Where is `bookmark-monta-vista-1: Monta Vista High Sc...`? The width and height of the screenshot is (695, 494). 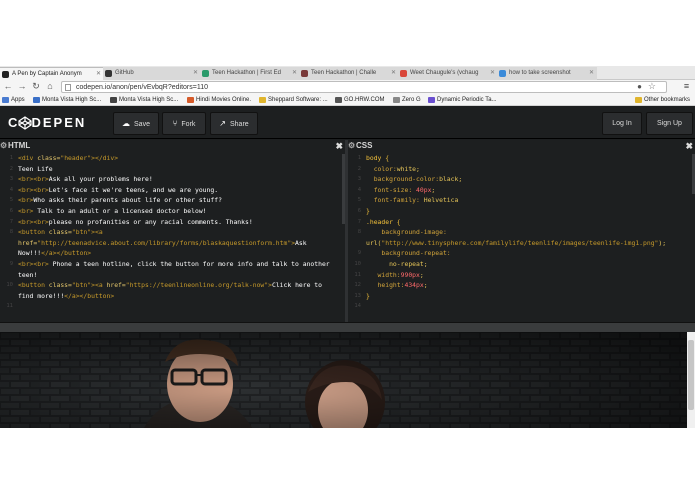
bookmark-monta-vista-1: Monta Vista High Sc... is located at coordinates (66, 100).